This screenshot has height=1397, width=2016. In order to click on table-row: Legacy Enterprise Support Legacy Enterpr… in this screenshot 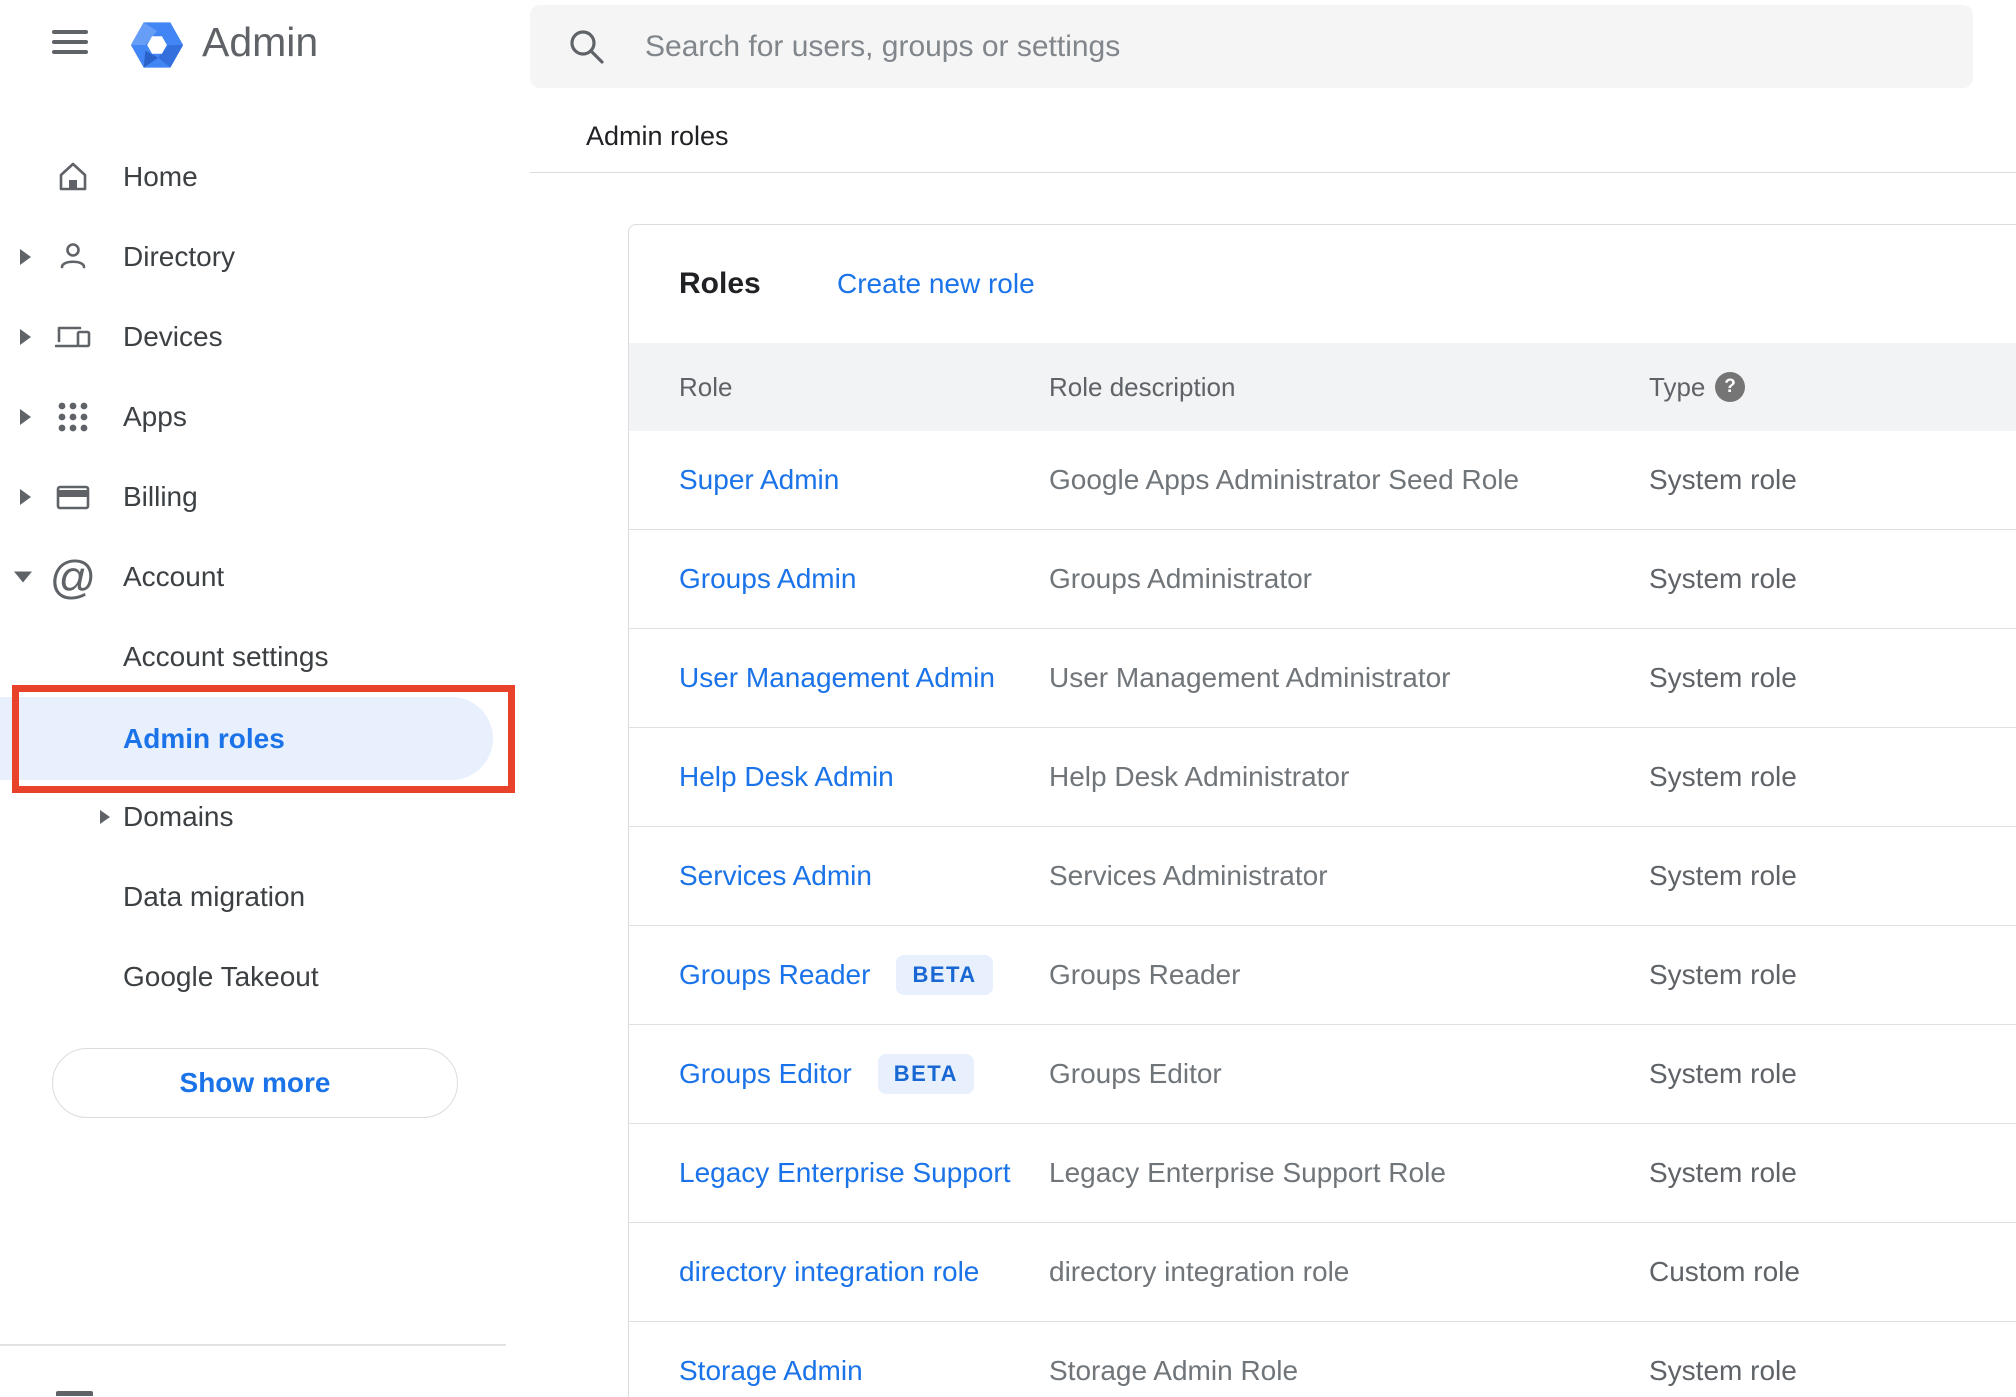, I will do `click(1322, 1172)`.